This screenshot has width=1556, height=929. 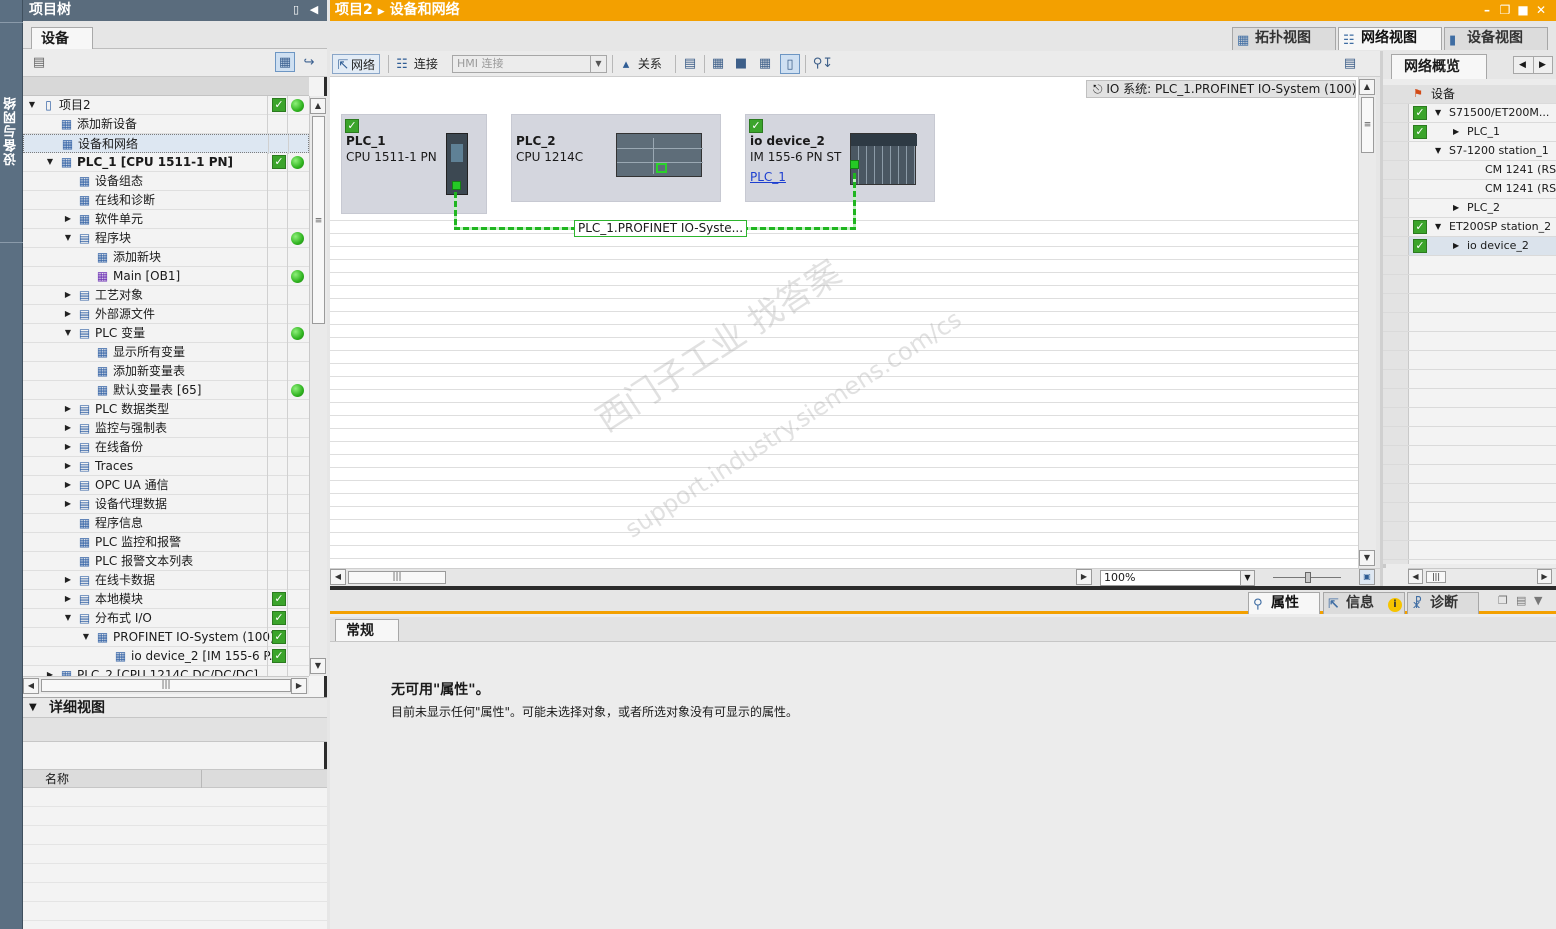 What do you see at coordinates (790, 64) in the screenshot?
I see `page-break-icon: ▯` at bounding box center [790, 64].